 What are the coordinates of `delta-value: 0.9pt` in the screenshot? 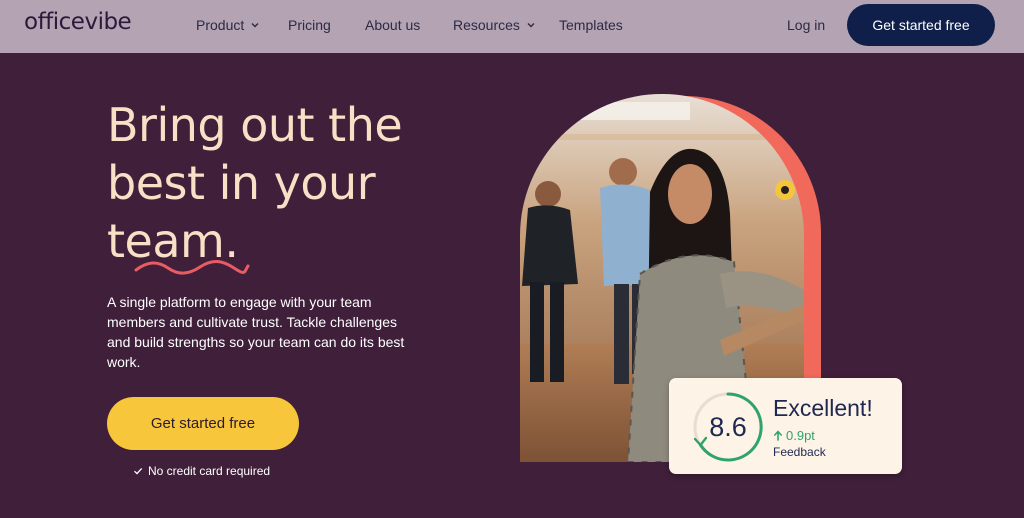 It's located at (800, 435).